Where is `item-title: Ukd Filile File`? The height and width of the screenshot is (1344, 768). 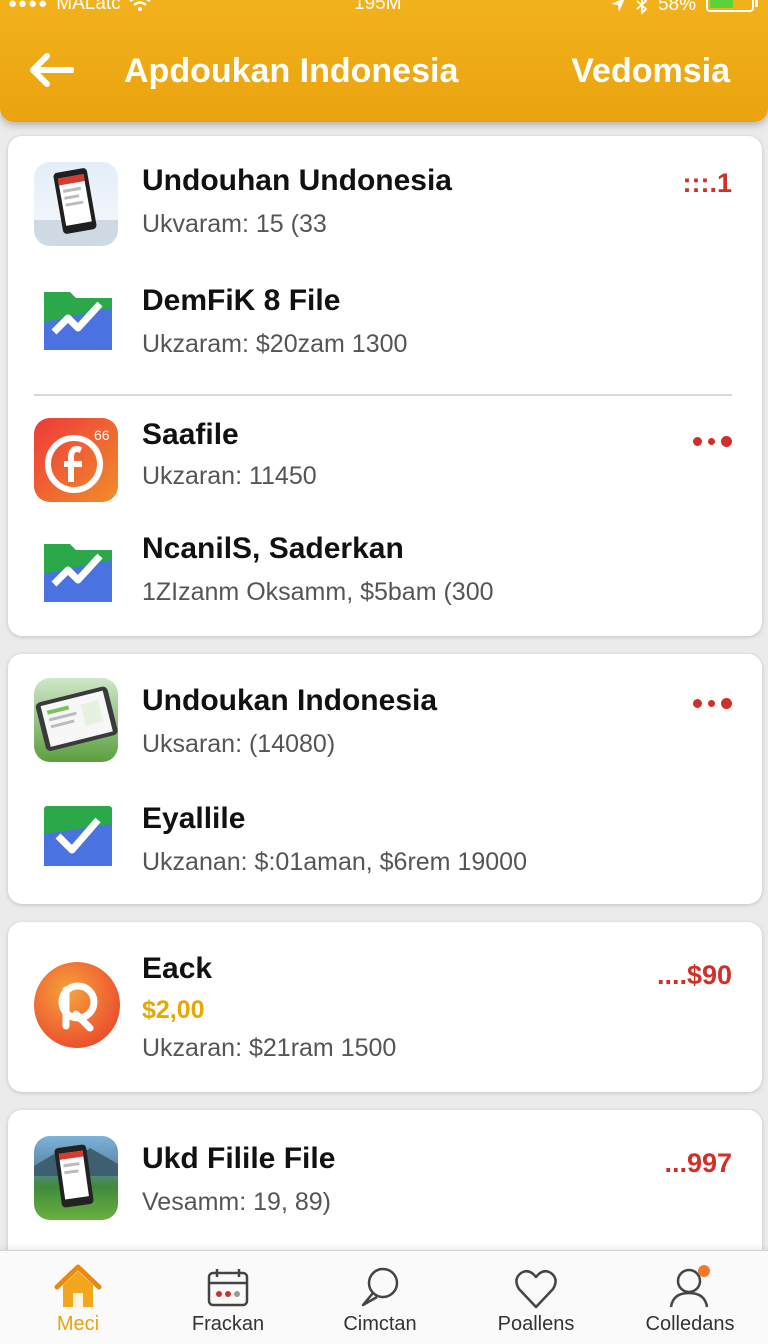 item-title: Ukd Filile File is located at coordinates (239, 1158).